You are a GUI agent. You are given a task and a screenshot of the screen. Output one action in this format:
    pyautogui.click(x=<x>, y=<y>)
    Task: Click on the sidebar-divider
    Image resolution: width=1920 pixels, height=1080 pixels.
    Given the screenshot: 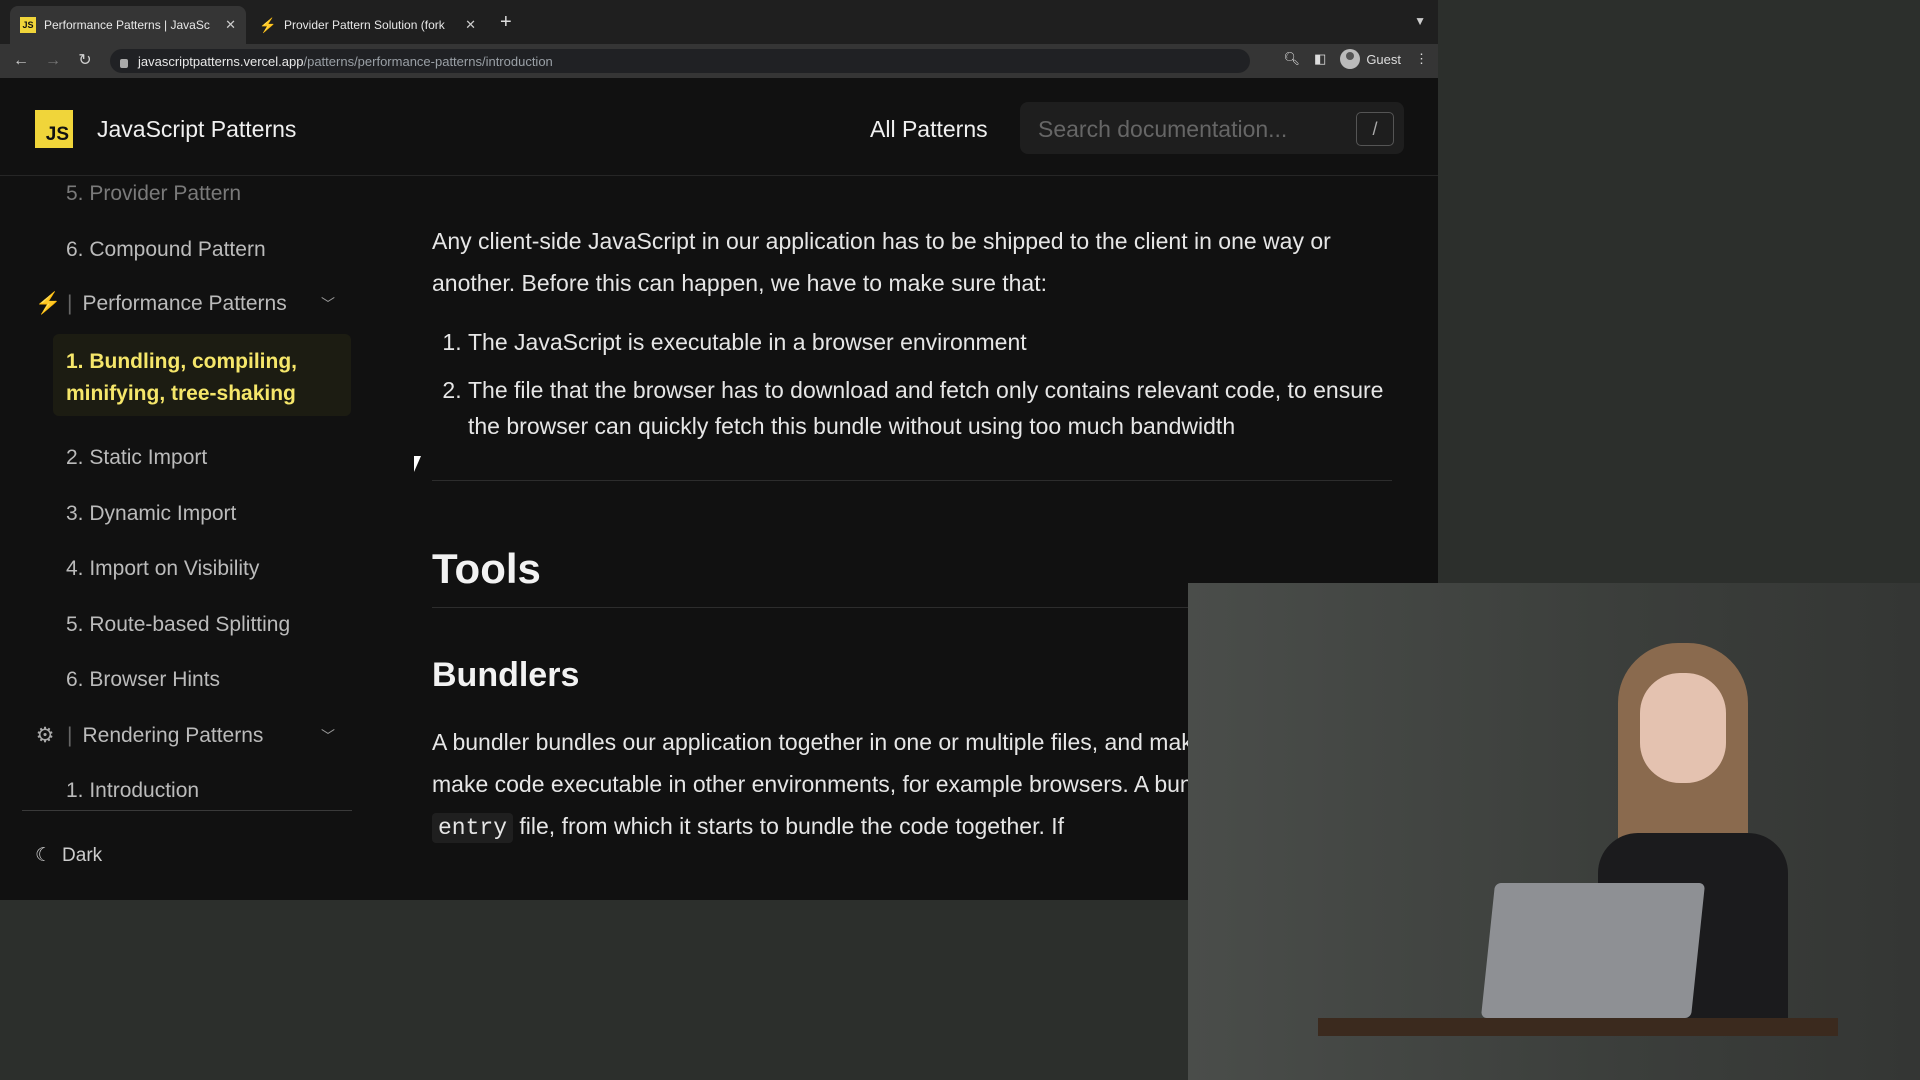 What is the action you would take?
    pyautogui.click(x=187, y=810)
    